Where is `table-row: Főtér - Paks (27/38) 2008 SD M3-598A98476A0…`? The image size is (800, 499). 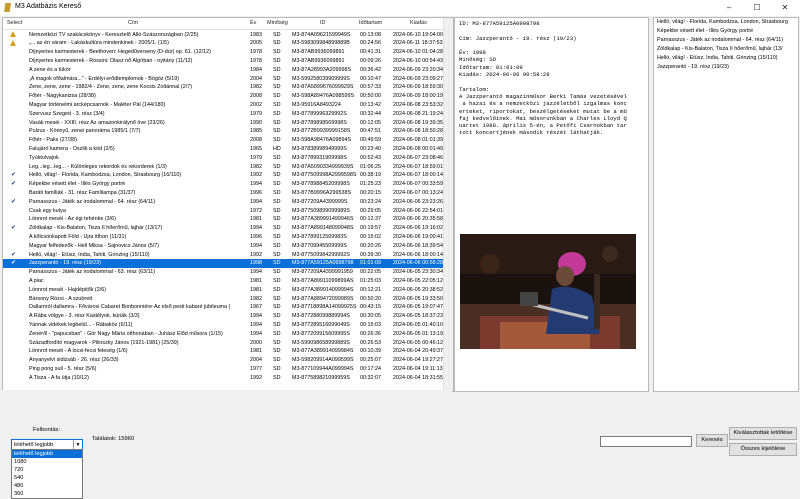 table-row: Főtér - Paks (27/38) 2008 SD M3-598A98476A0… is located at coordinates (228, 140).